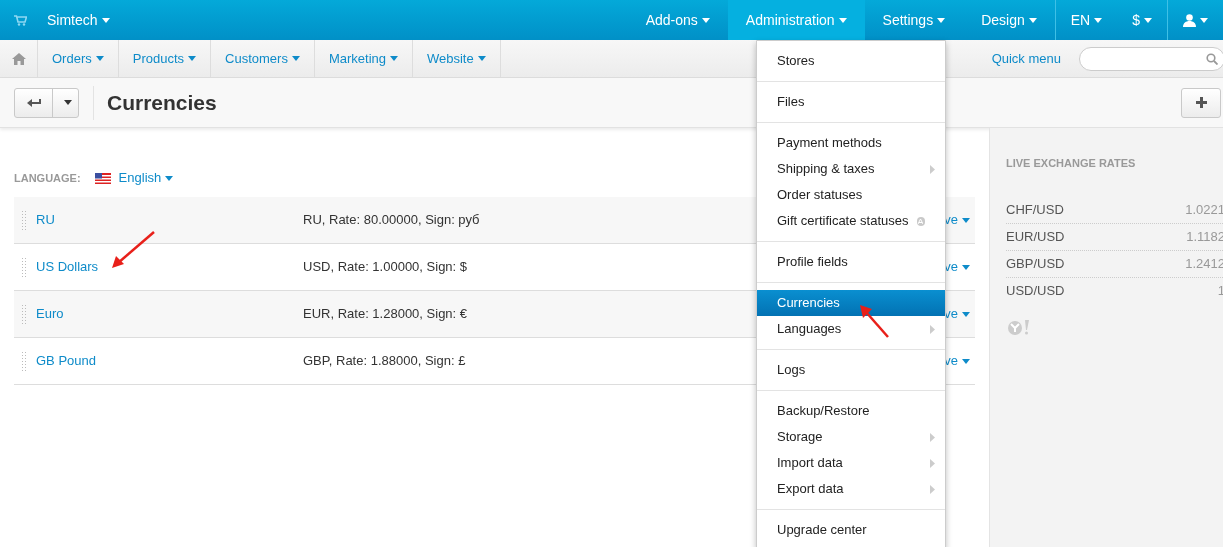  What do you see at coordinates (851, 102) in the screenshot?
I see `menu-item: Files` at bounding box center [851, 102].